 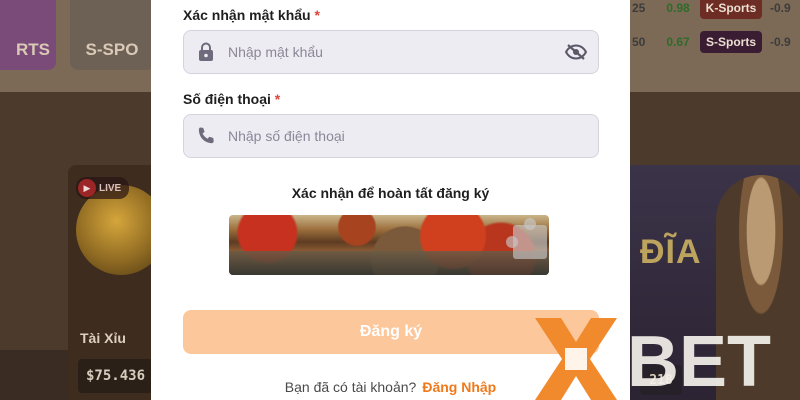 What do you see at coordinates (206, 136) in the screenshot?
I see `phone-icon` at bounding box center [206, 136].